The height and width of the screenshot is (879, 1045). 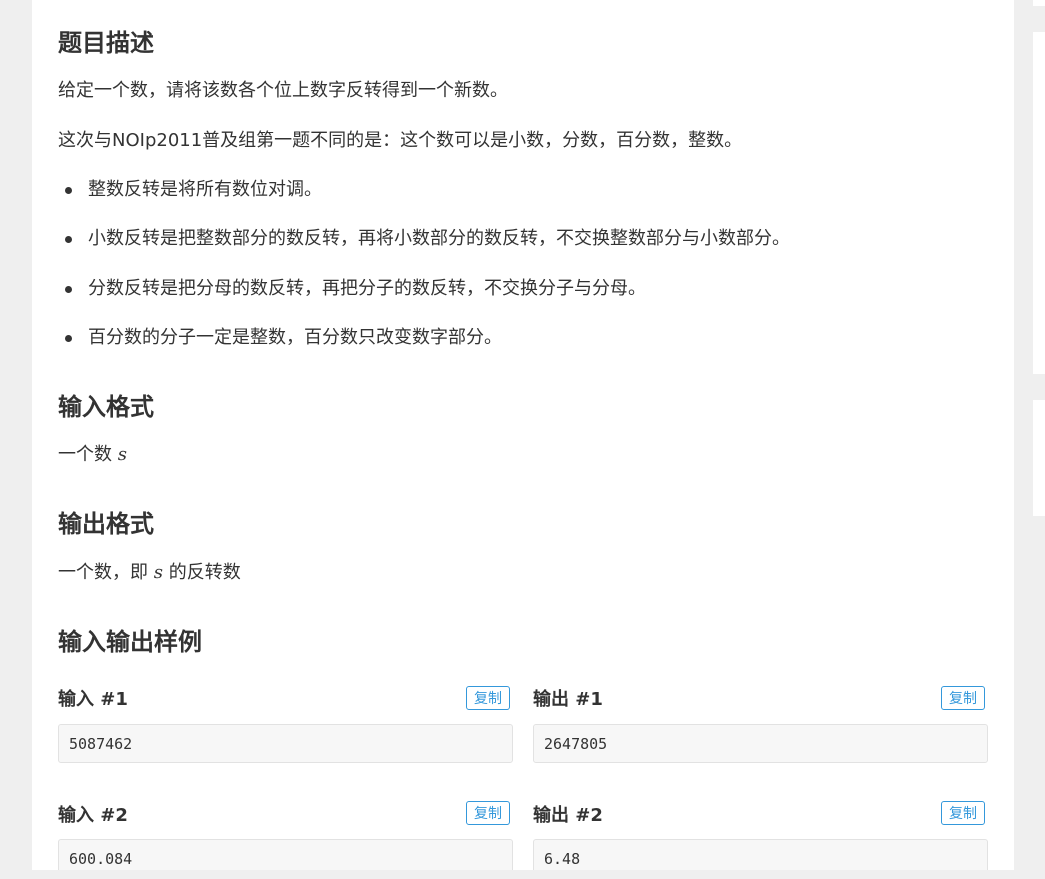 I want to click on sample-output-title: 输出 #1, so click(x=568, y=699).